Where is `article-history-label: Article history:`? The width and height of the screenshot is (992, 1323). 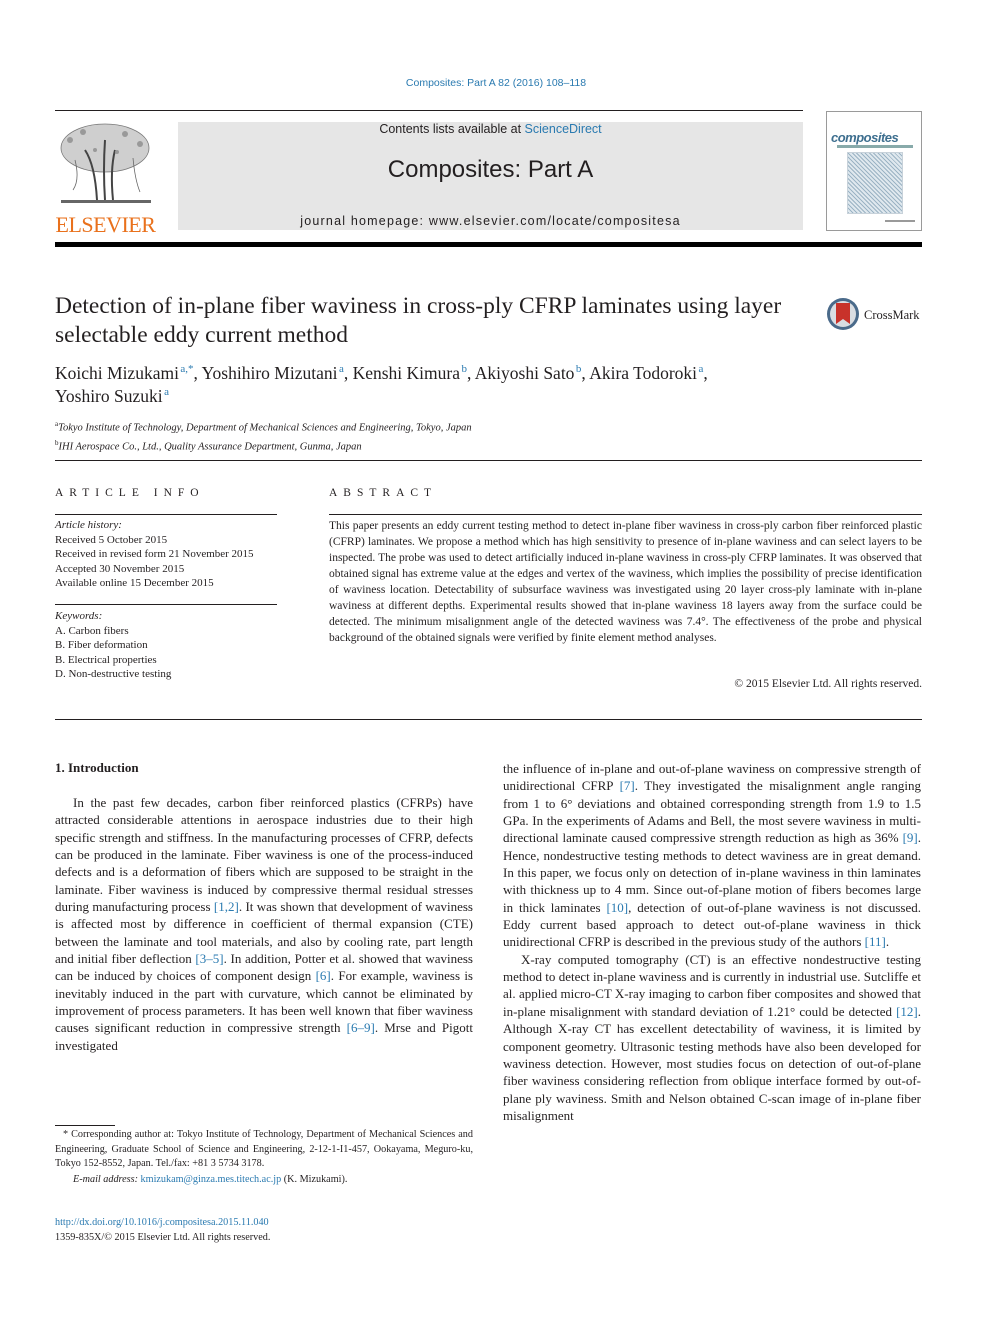
article-history-label: Article history: is located at coordinates (88, 525).